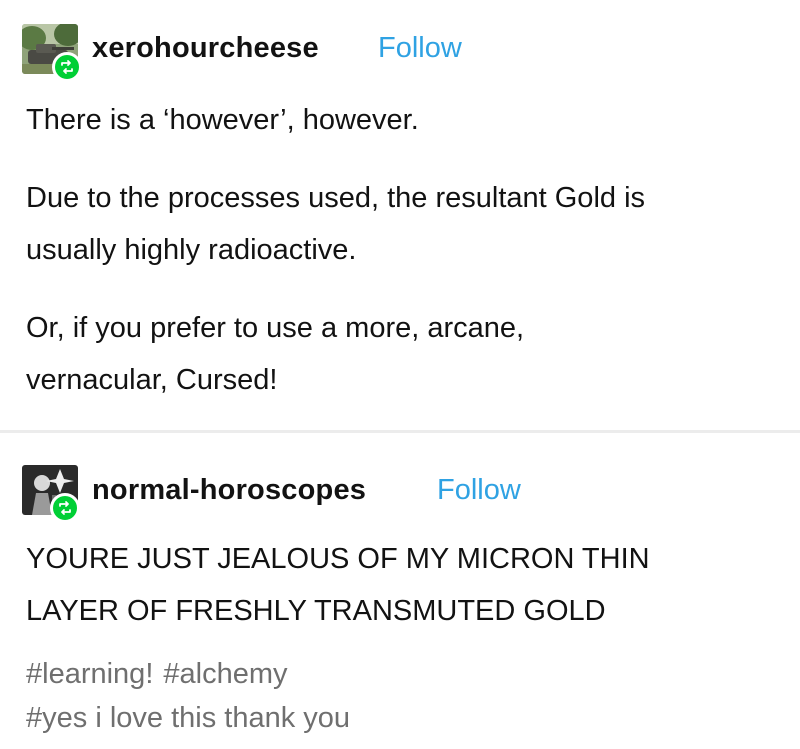  I want to click on post-1-paragraph-2-line-2: usually highly radioactive., so click(191, 250).